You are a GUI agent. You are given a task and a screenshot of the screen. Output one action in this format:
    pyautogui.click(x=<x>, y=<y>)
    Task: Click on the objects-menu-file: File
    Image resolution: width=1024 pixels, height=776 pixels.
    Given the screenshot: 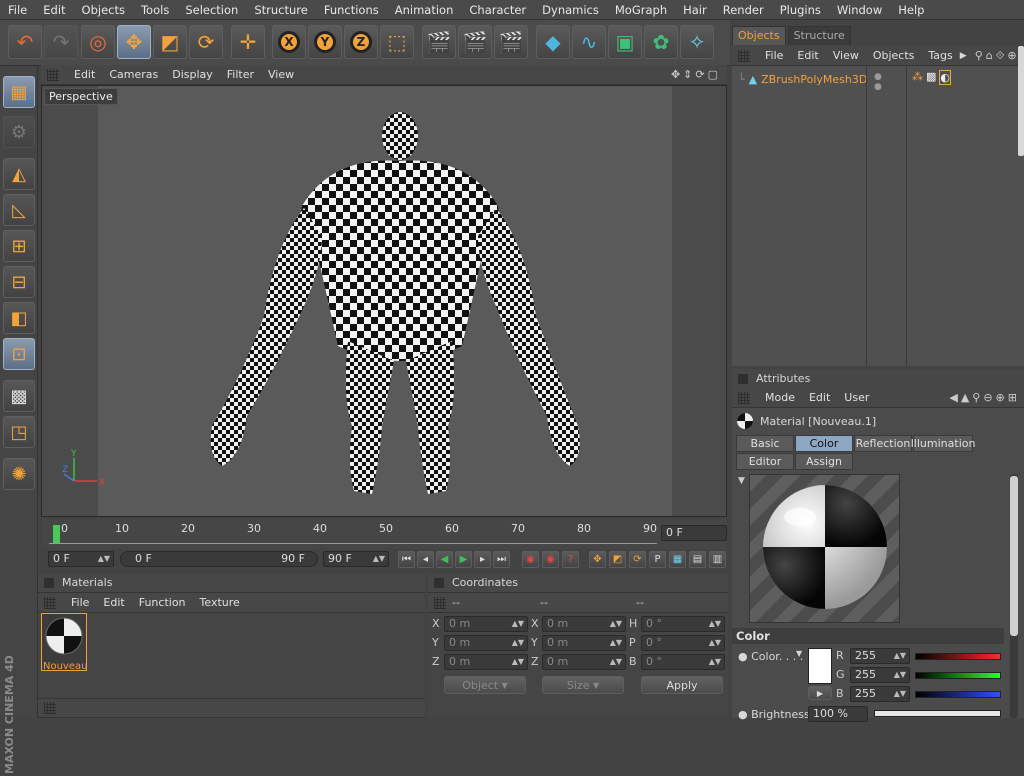 What is the action you would take?
    pyautogui.click(x=774, y=55)
    